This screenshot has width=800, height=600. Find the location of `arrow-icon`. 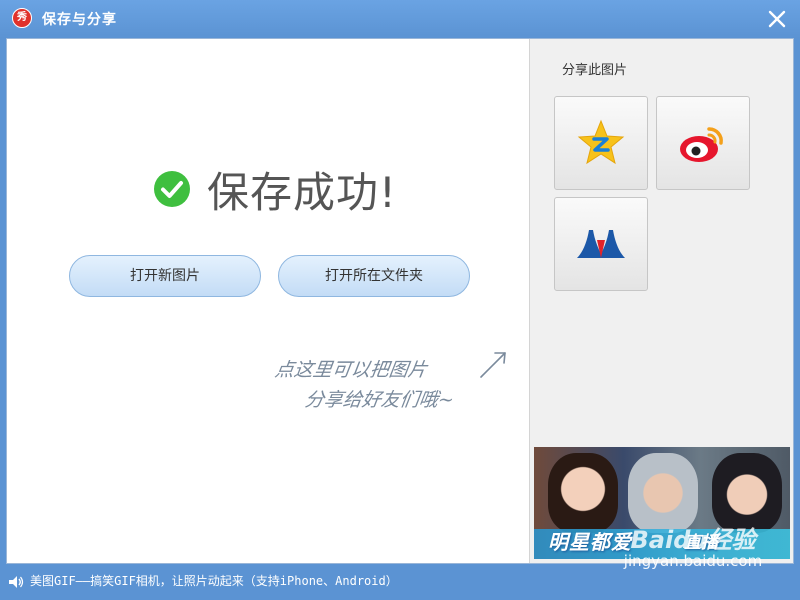

arrow-icon is located at coordinates (493, 365).